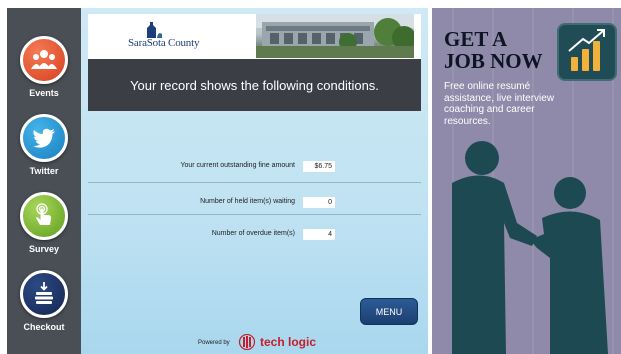  What do you see at coordinates (247, 201) in the screenshot?
I see `record-label: Number of held item(s) waiting` at bounding box center [247, 201].